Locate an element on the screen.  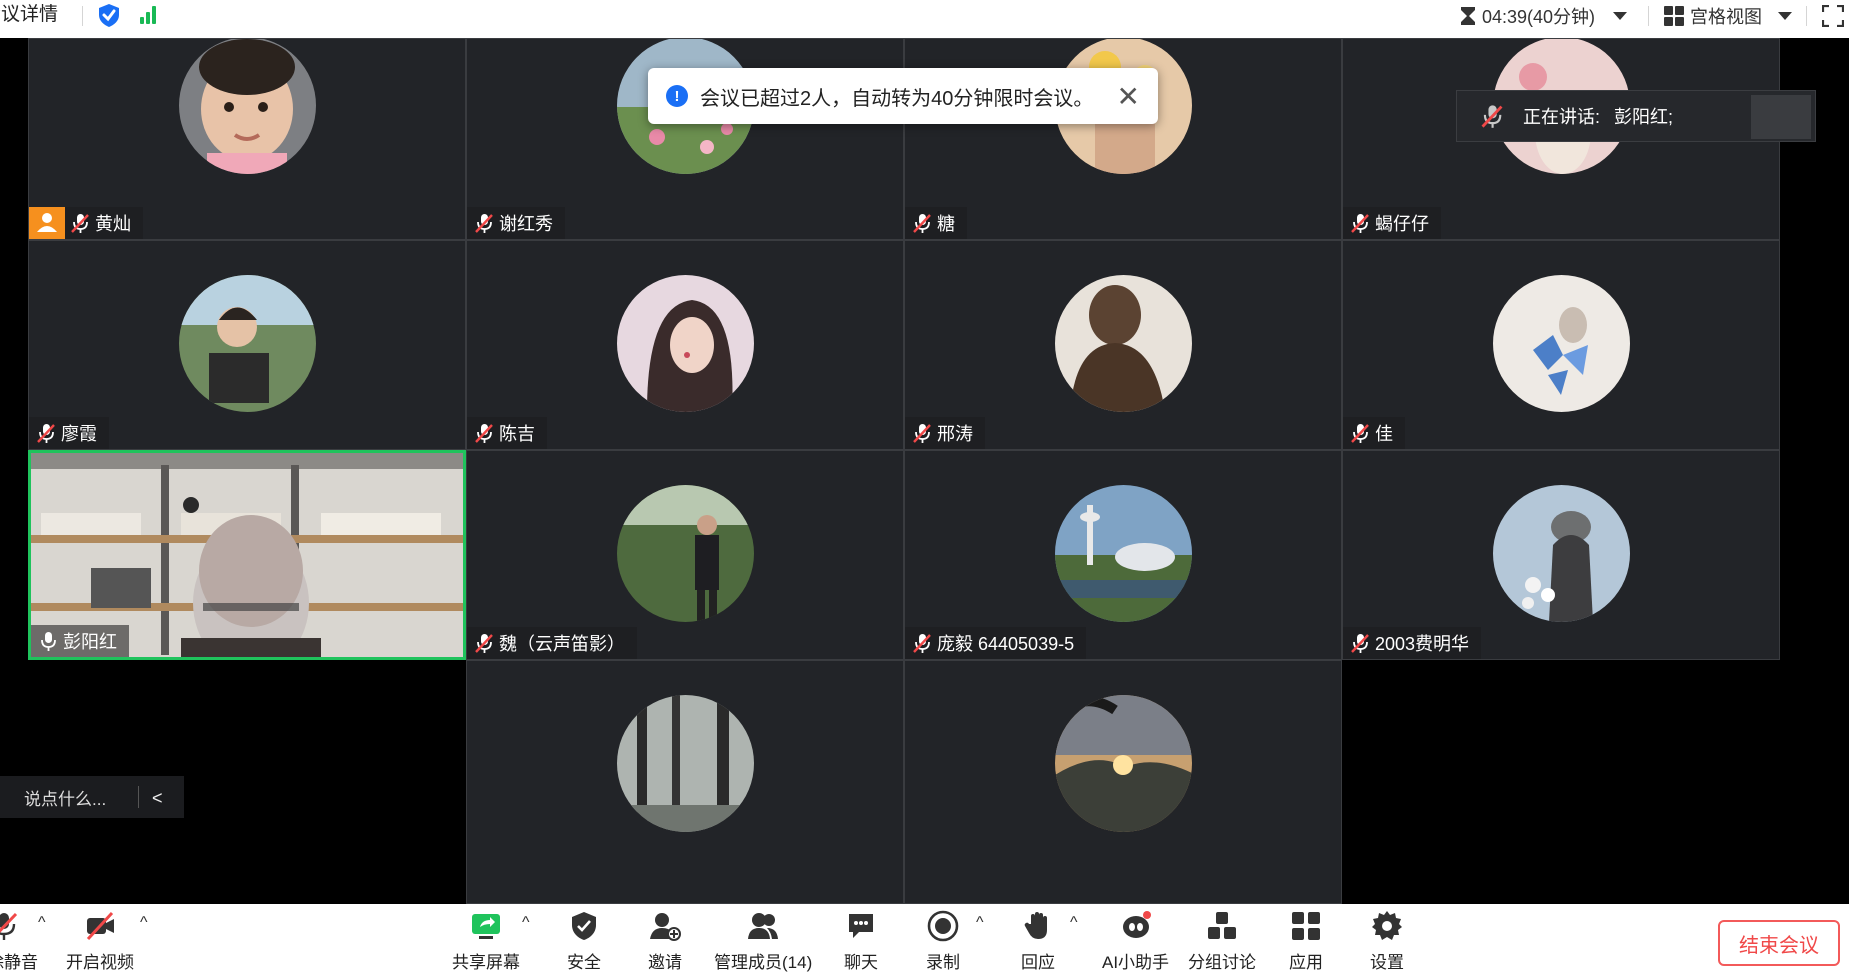
unmute-button: 解除静音 is located at coordinates (19, 941).